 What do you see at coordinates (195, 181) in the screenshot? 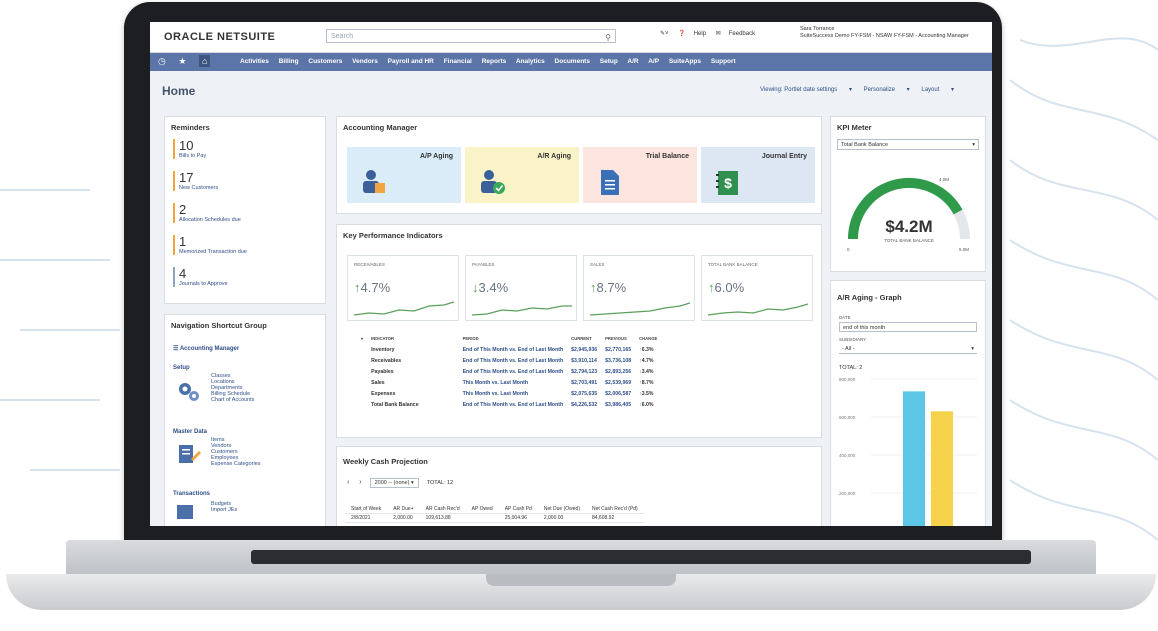
I see `reminder-item: 17 New Customers` at bounding box center [195, 181].